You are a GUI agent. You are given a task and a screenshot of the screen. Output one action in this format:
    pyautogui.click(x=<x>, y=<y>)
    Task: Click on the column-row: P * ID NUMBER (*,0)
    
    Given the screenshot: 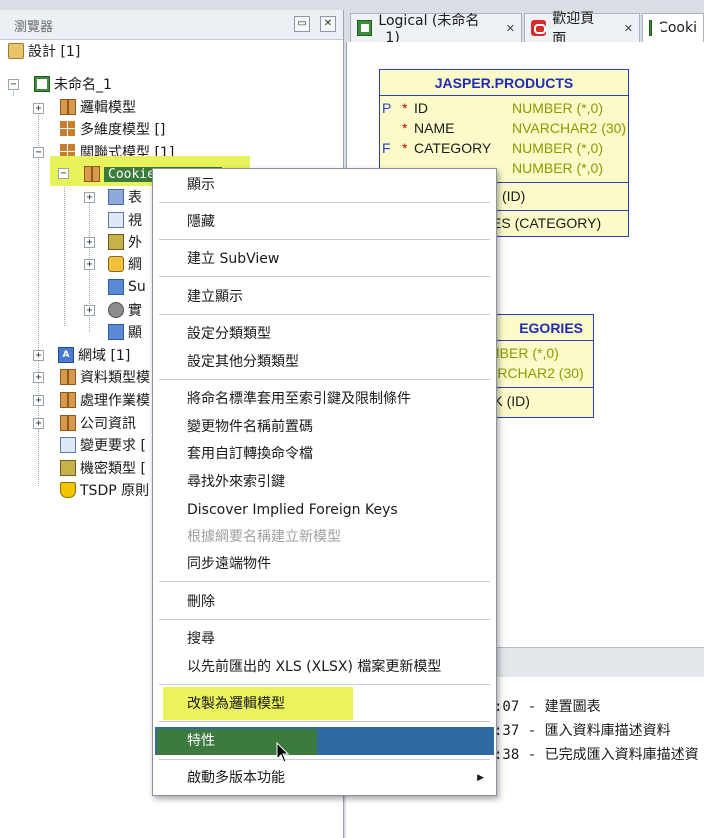 What is the action you would take?
    pyautogui.click(x=493, y=108)
    